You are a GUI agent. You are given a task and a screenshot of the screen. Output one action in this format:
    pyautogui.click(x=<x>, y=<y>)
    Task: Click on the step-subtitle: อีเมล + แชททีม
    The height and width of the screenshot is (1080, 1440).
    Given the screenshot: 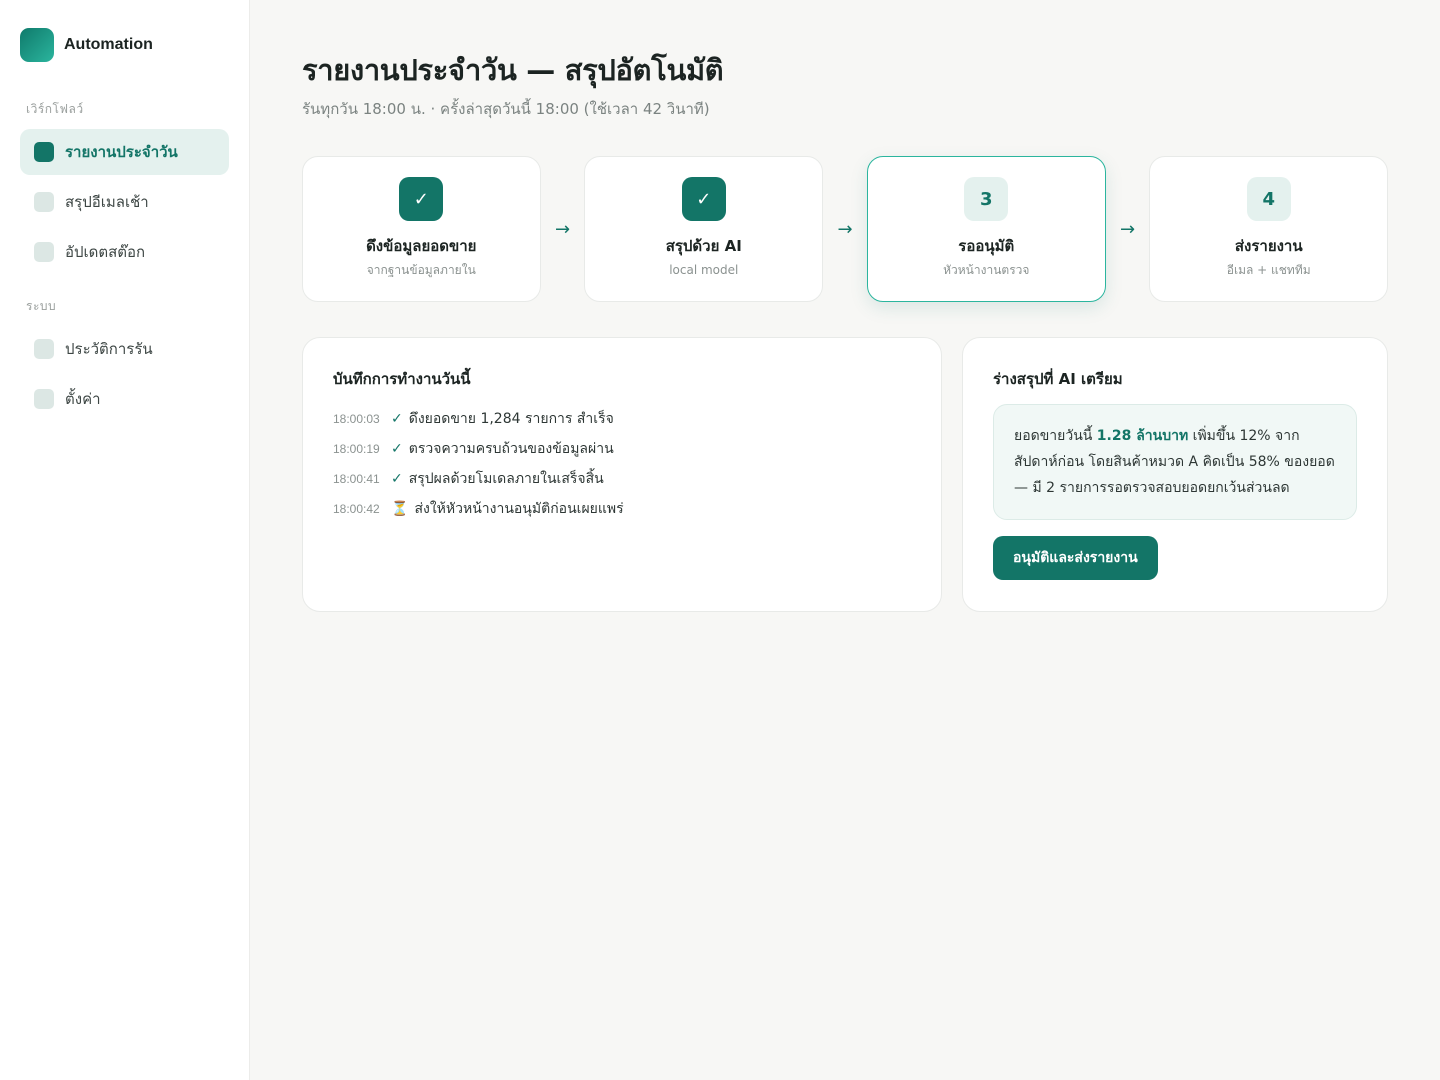 What is the action you would take?
    pyautogui.click(x=1268, y=270)
    